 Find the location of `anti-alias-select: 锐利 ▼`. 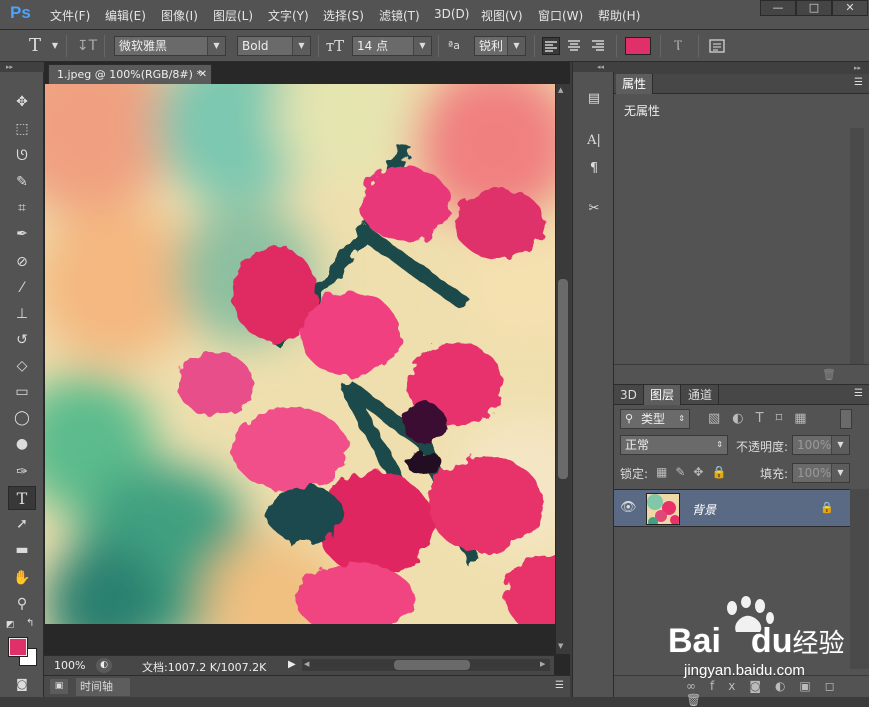

anti-alias-select: 锐利 ▼ is located at coordinates (500, 46).